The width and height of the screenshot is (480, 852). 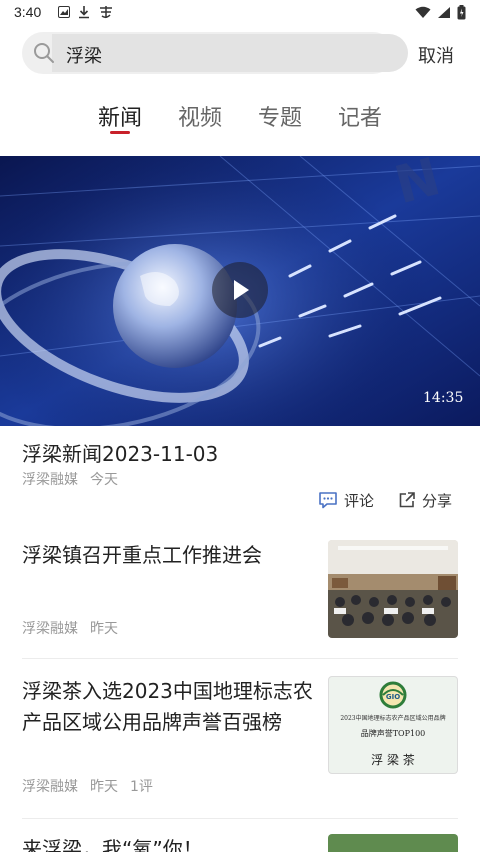 What do you see at coordinates (50, 480) in the screenshot?
I see `video-source: 浮梁融媒` at bounding box center [50, 480].